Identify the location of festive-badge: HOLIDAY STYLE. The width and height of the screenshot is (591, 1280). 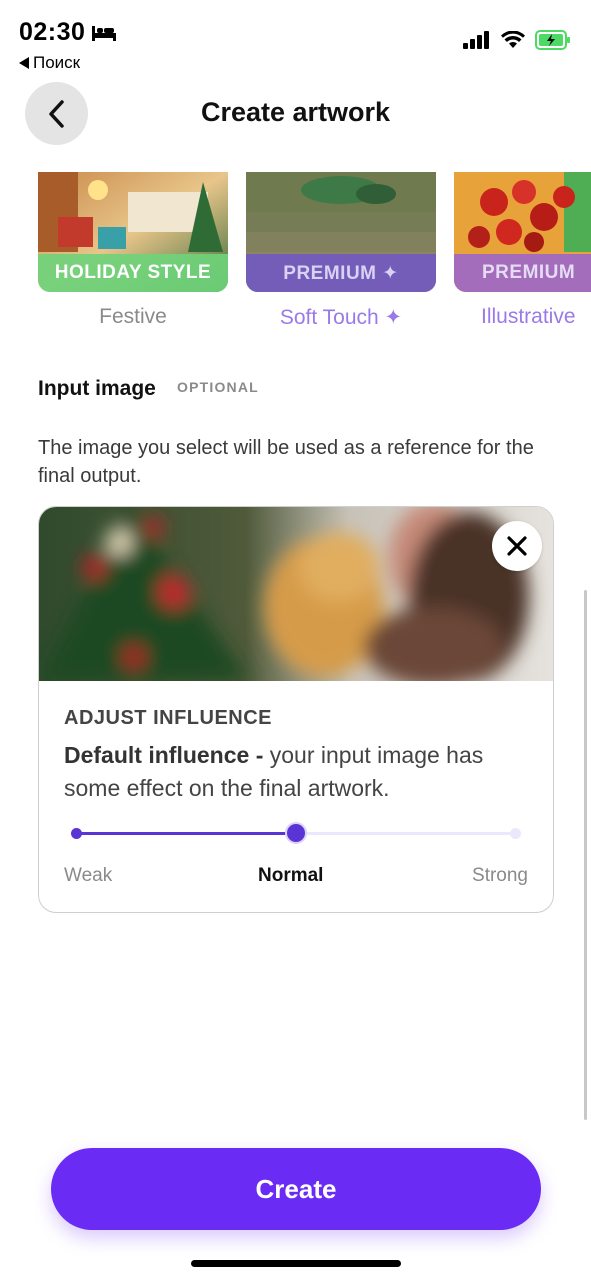
(133, 273).